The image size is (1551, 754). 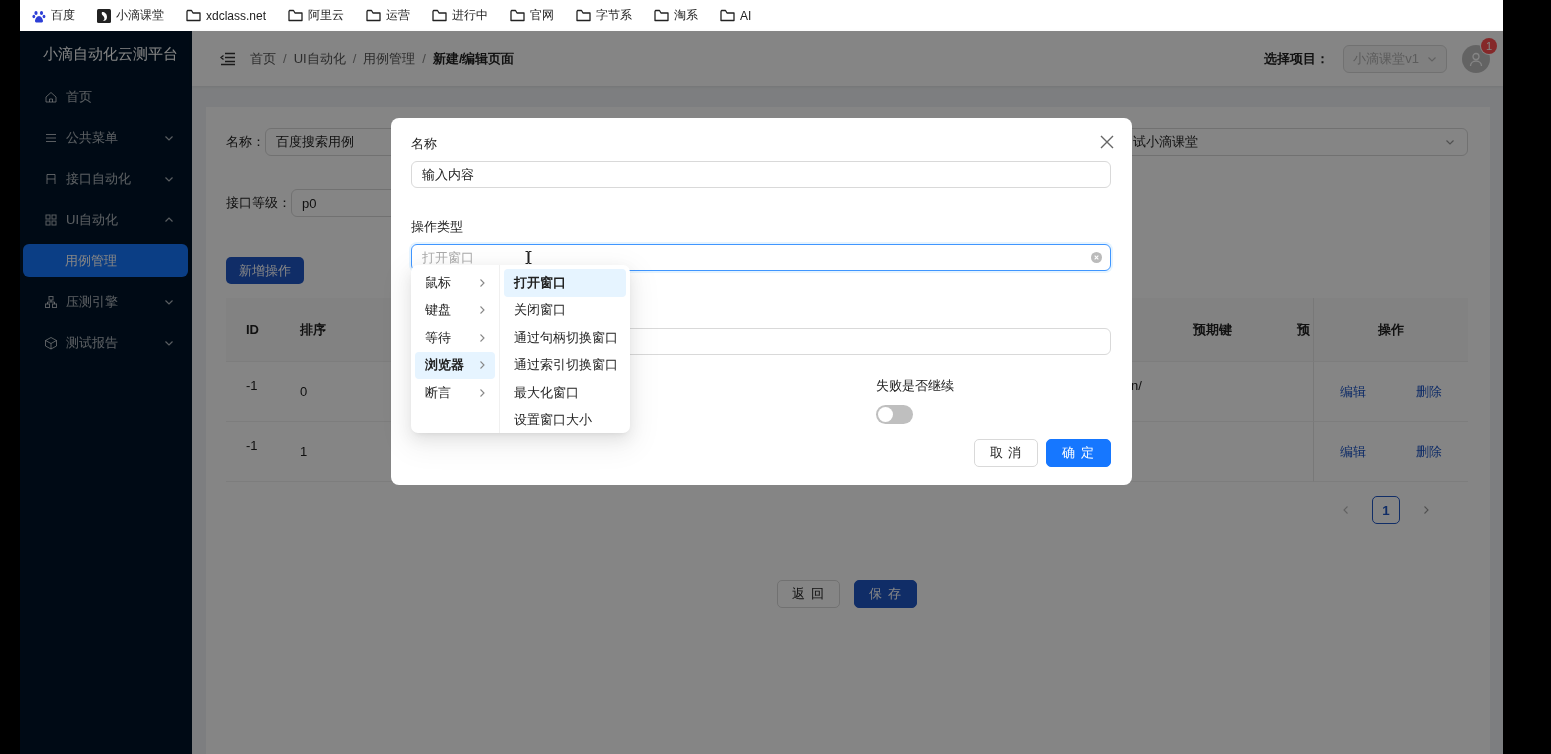 What do you see at coordinates (263, 58) in the screenshot?
I see `breadcrumb-link: 首页` at bounding box center [263, 58].